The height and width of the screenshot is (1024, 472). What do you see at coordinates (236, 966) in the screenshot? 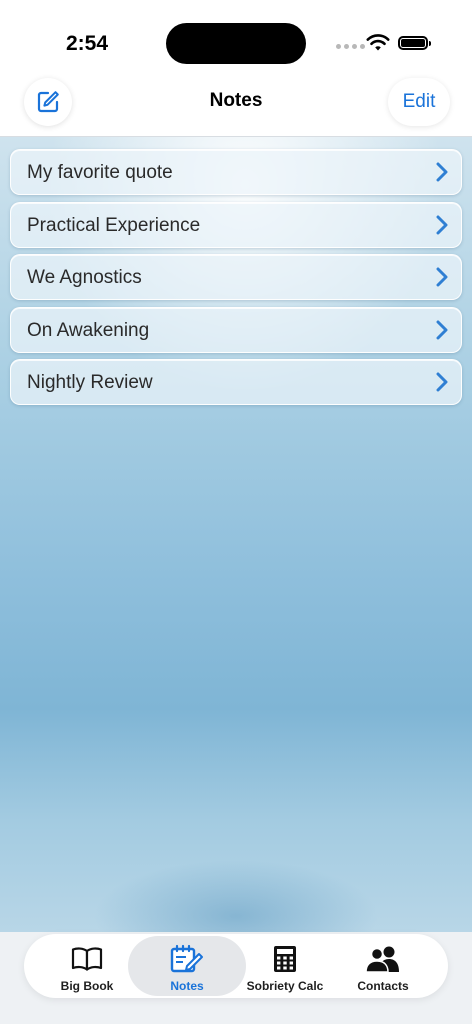
I see `tab-bar: Big Book Notes Sobriety Calc Contacts` at bounding box center [236, 966].